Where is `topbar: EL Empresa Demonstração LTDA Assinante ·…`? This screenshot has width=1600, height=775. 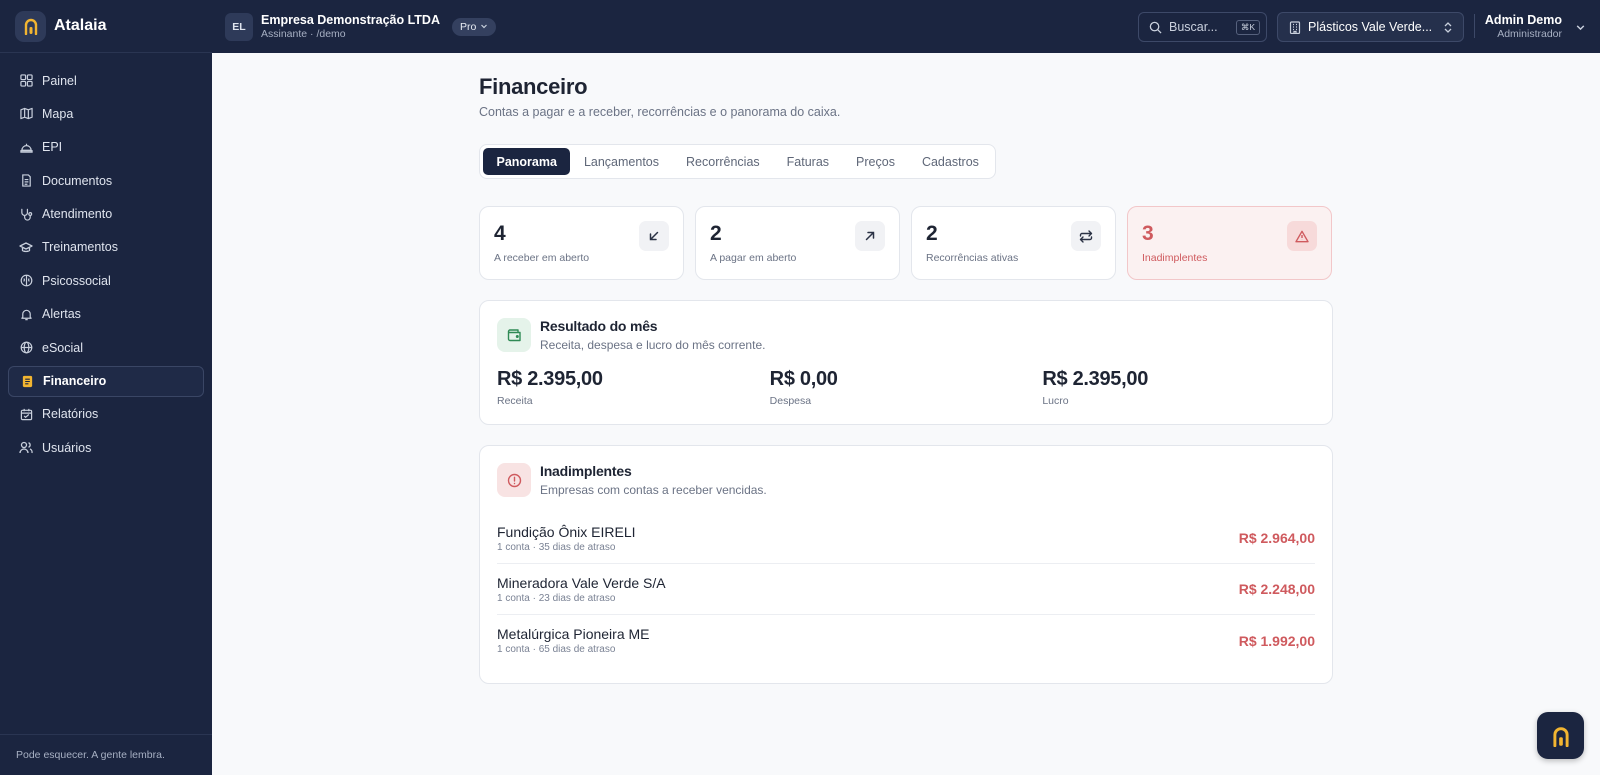
topbar: EL Empresa Demonstração LTDA Assinante ·… is located at coordinates (906, 26).